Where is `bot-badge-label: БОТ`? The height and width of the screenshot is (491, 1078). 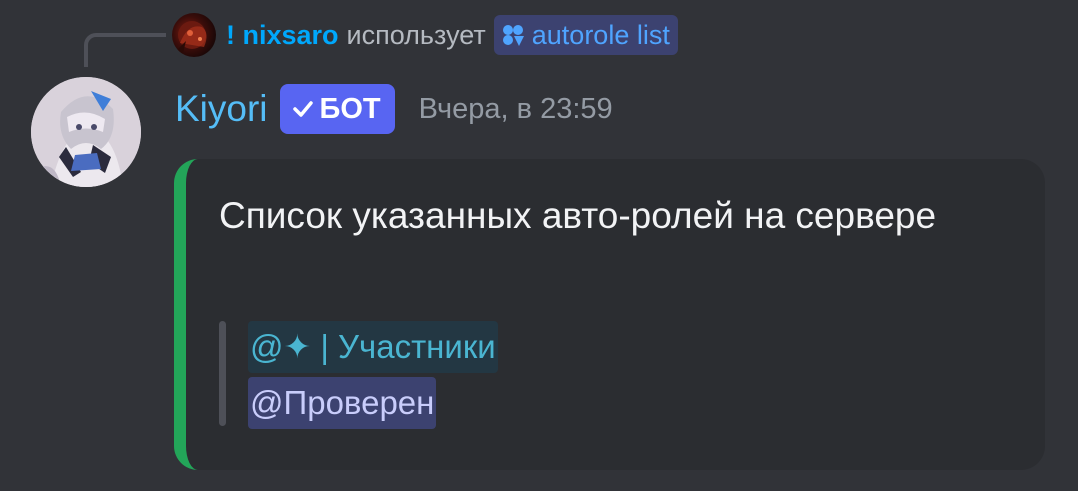
bot-badge-label: БОТ is located at coordinates (350, 108).